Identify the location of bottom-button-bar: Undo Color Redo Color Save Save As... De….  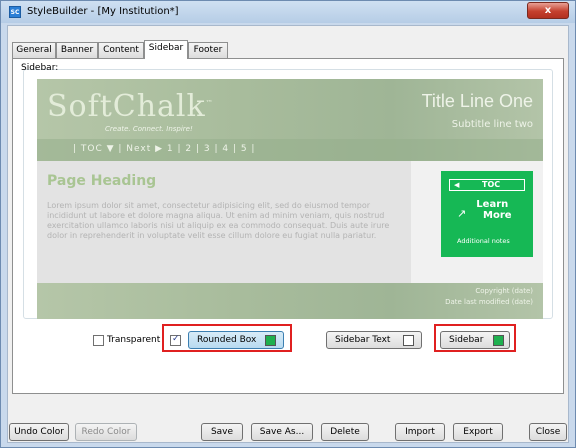
(288, 432).